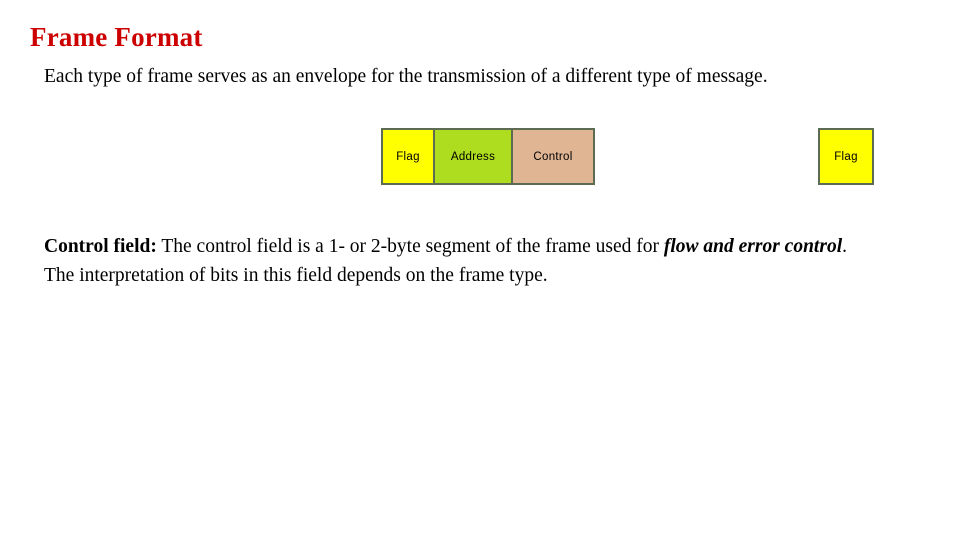 The width and height of the screenshot is (960, 540). I want to click on control-field-emphasis: flow and error control, so click(753, 246).